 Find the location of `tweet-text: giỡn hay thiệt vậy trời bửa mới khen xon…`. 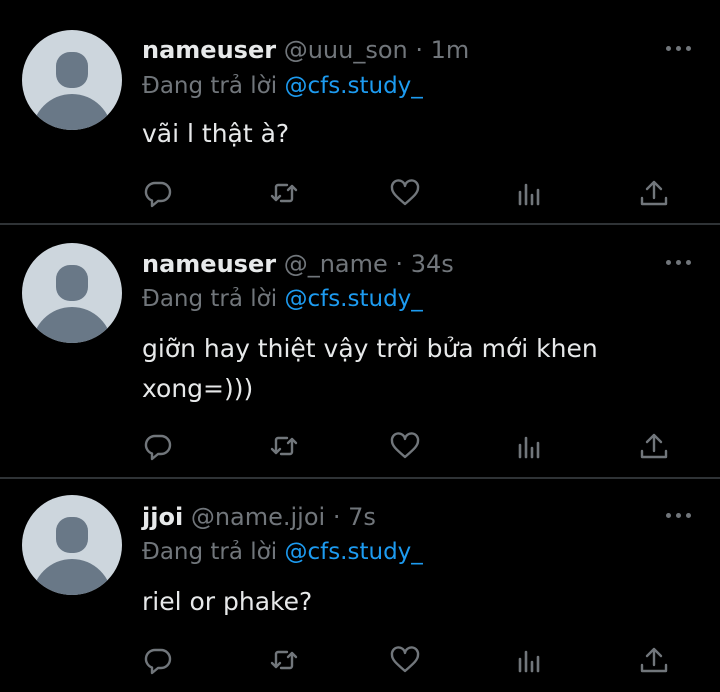

tweet-text: giỡn hay thiệt vậy trời bửa mới khen xon… is located at coordinates (370, 368).